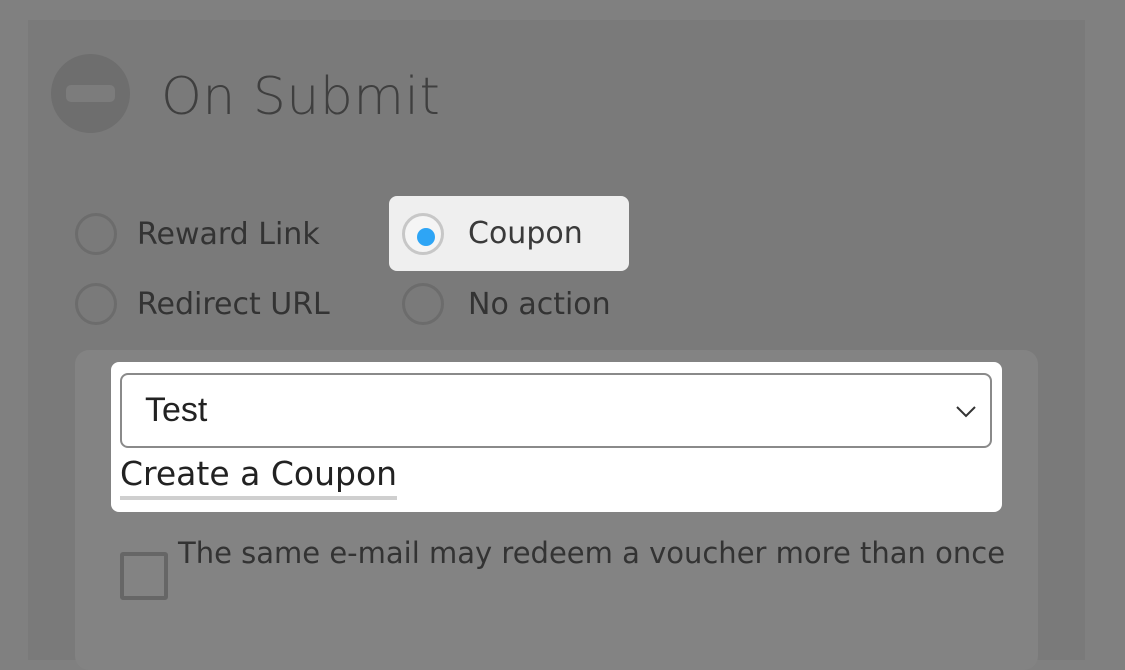 The image size is (1125, 670). Describe the element at coordinates (176, 410) in the screenshot. I see `coupon-select-value: Test` at that location.